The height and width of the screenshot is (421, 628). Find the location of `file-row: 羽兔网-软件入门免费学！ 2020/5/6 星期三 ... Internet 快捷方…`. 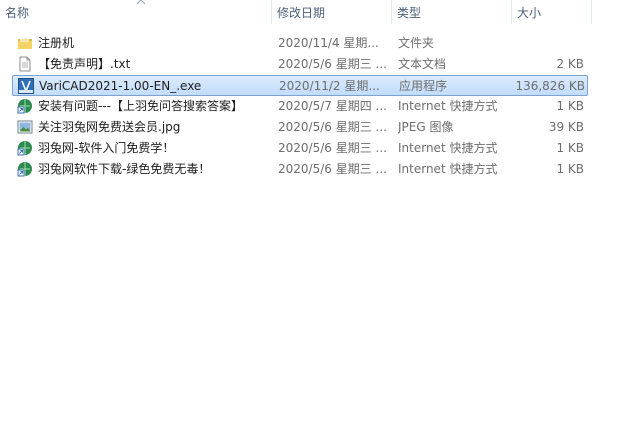

file-row: 羽兔网-软件入门免费学！ 2020/5/6 星期三 ... Internet 快捷方… is located at coordinates (300, 148).